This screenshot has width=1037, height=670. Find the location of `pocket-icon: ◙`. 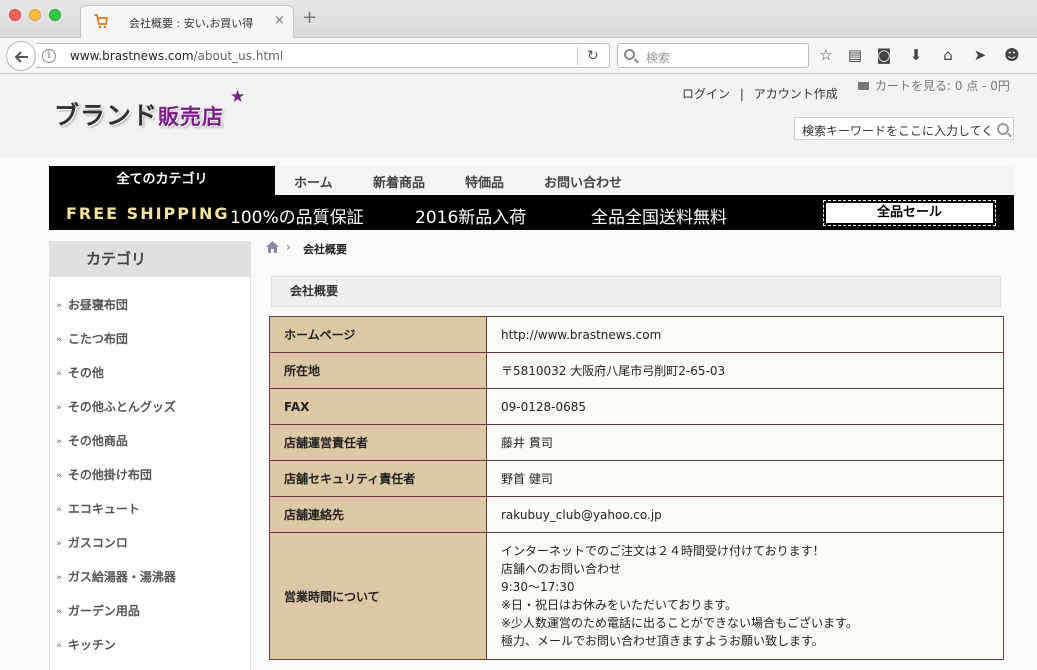

pocket-icon: ◙ is located at coordinates (884, 55).